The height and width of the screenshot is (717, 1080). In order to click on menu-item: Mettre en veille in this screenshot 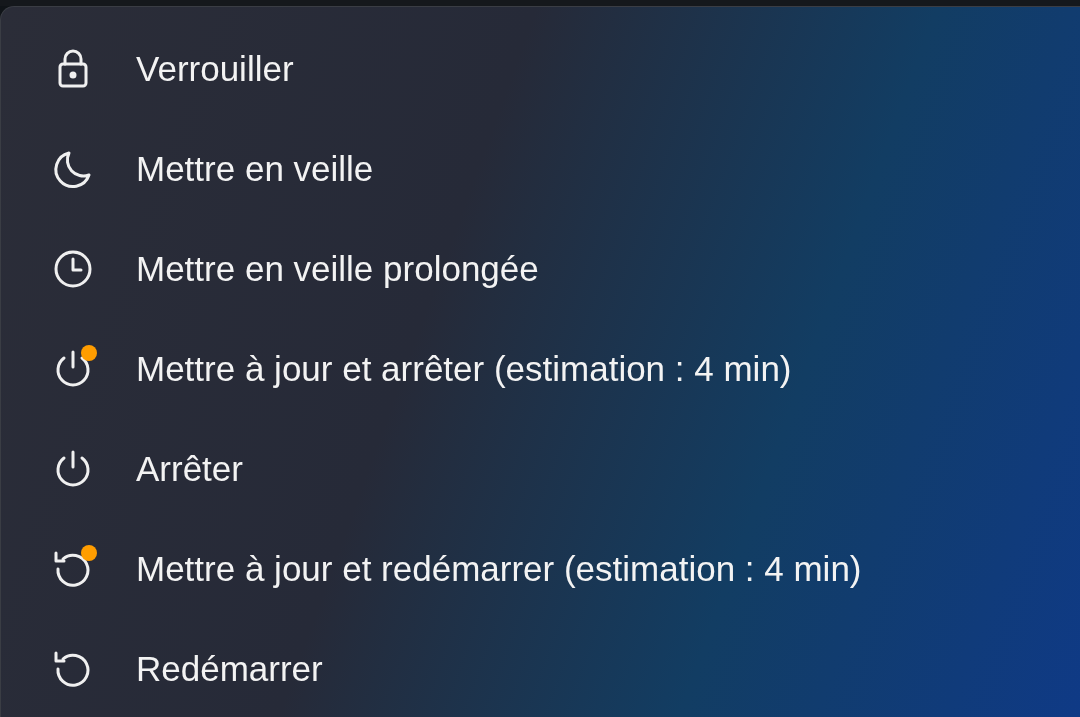, I will do `click(255, 169)`.